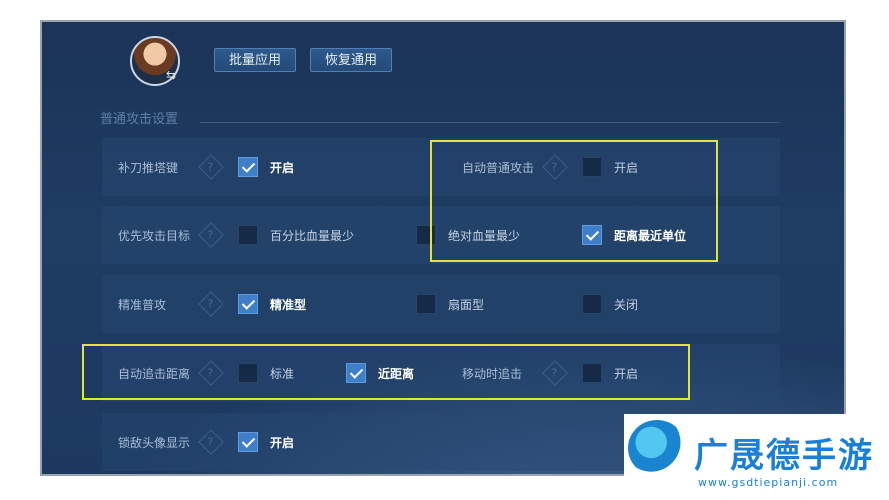  Describe the element at coordinates (592, 304) in the screenshot. I see `checkbox-off` at that location.